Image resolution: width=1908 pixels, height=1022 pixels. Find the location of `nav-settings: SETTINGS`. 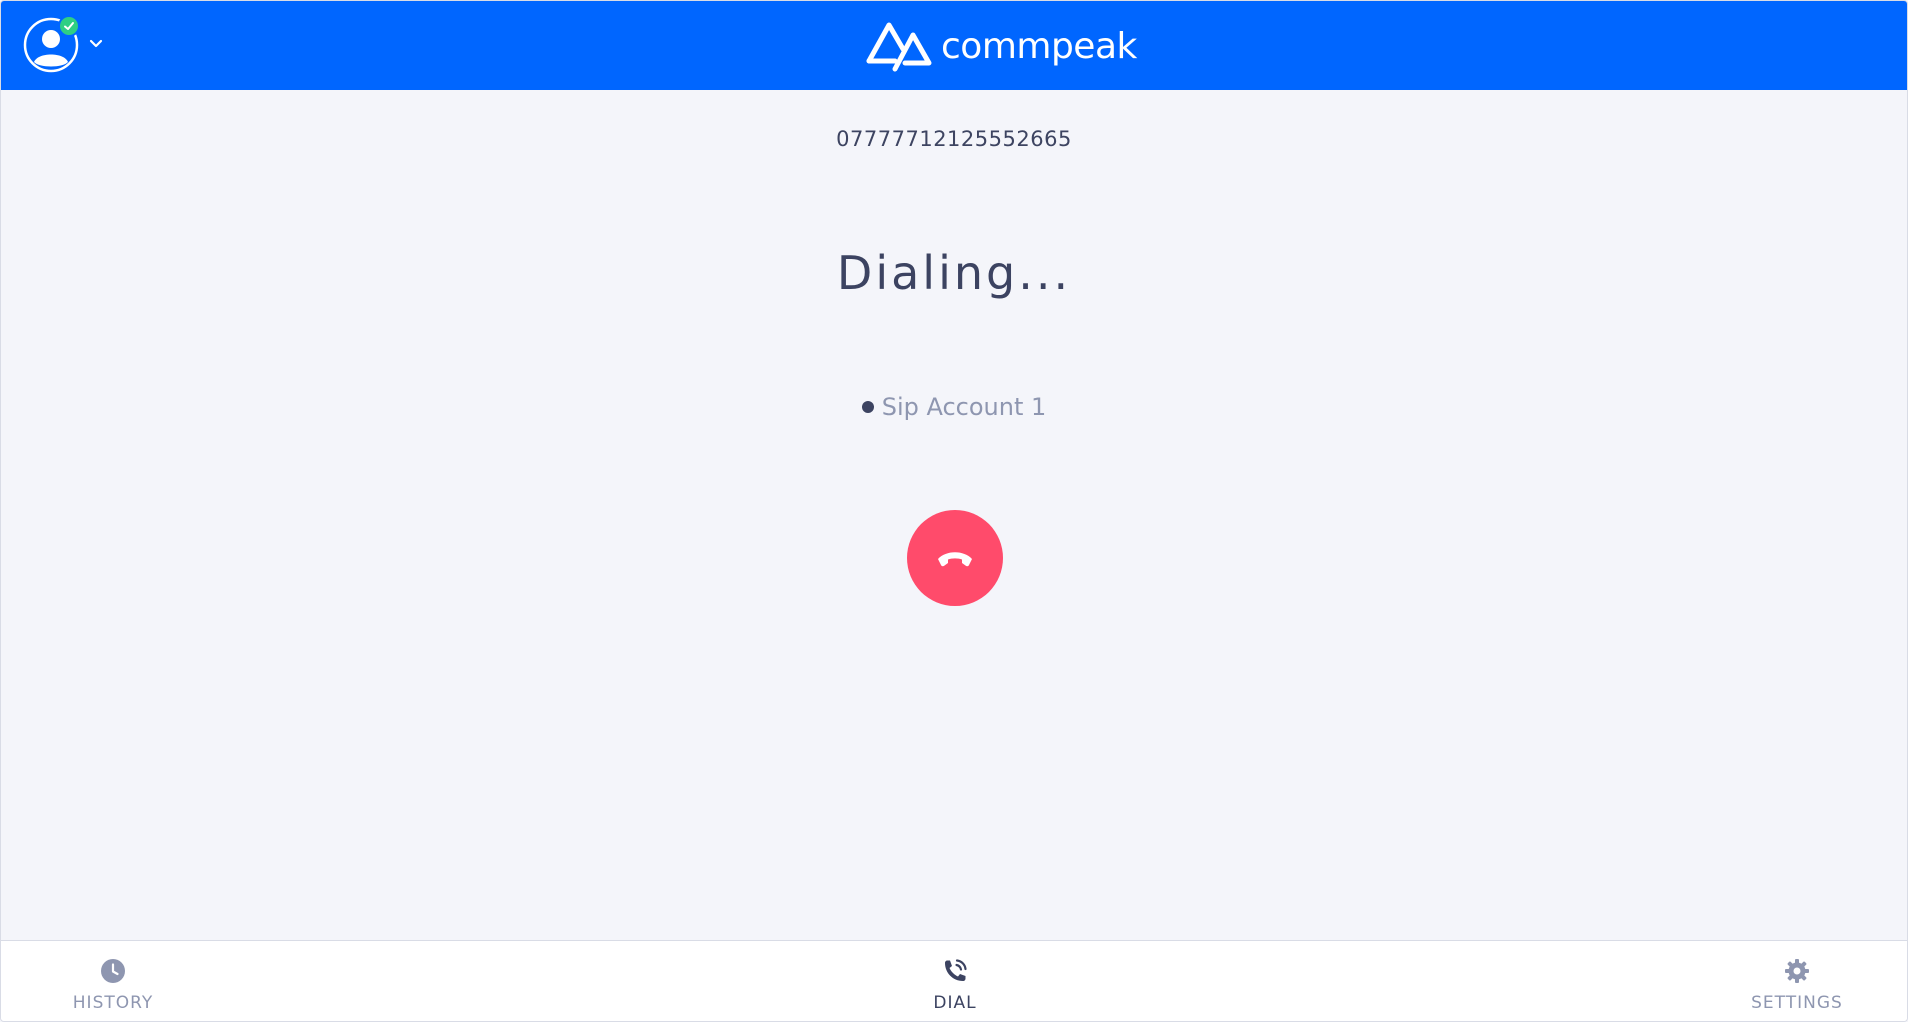

nav-settings: SETTINGS is located at coordinates (1797, 981).